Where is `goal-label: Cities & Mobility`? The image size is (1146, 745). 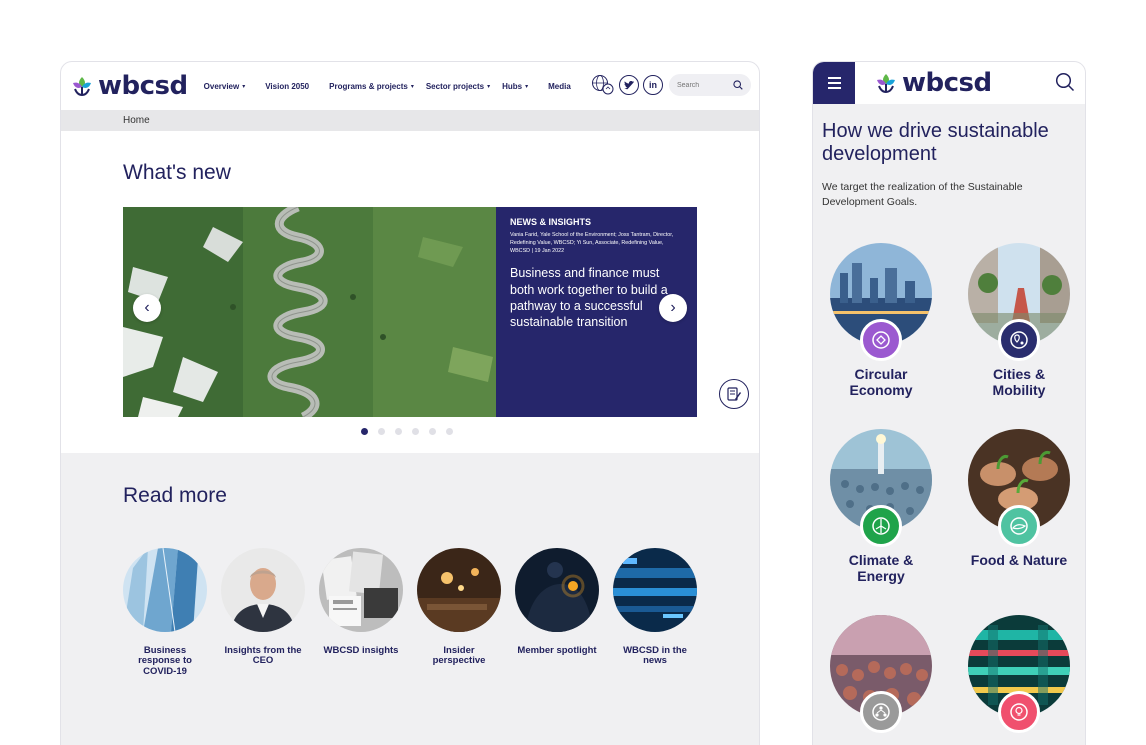 goal-label: Cities & Mobility is located at coordinates (1019, 382).